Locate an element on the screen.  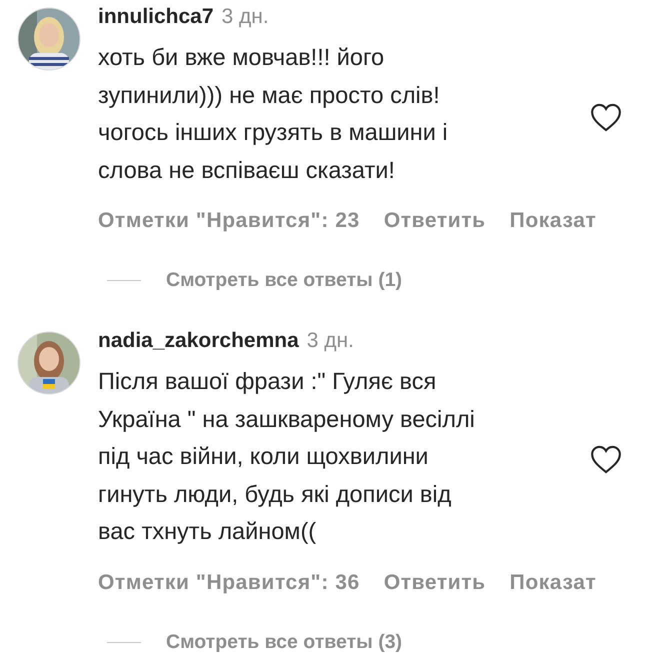
likes-count: Отметки "Нравится": 36 is located at coordinates (229, 582).